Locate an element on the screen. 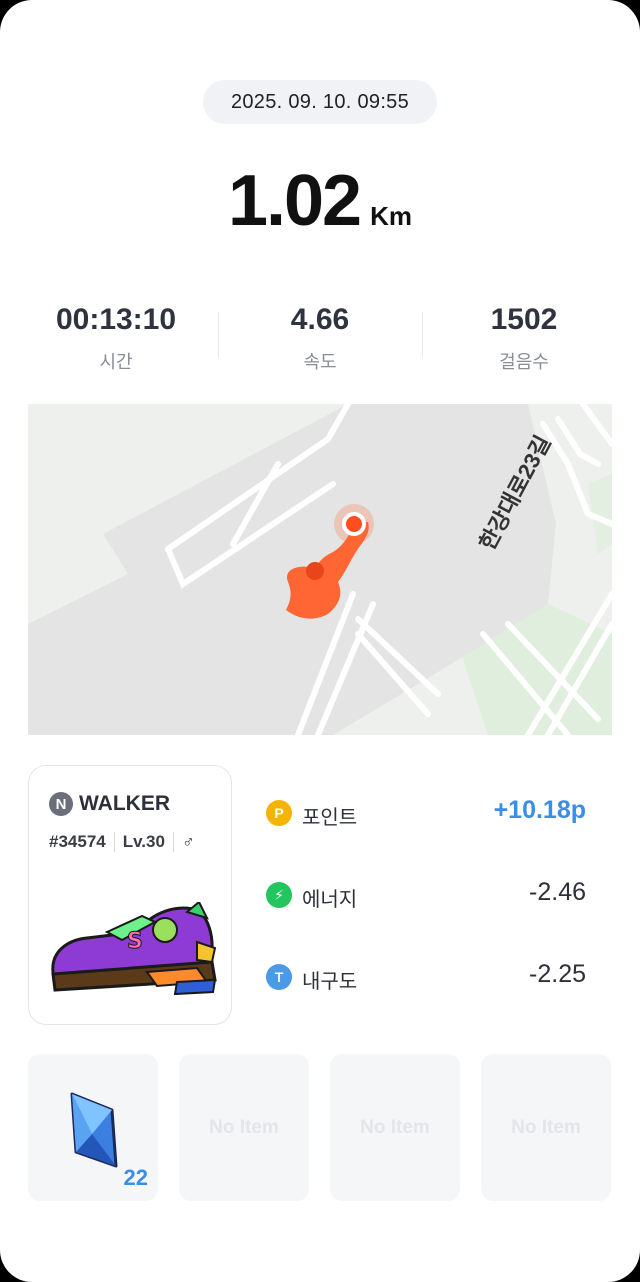  reward-point: P 포인트 +10.18p is located at coordinates (426, 814).